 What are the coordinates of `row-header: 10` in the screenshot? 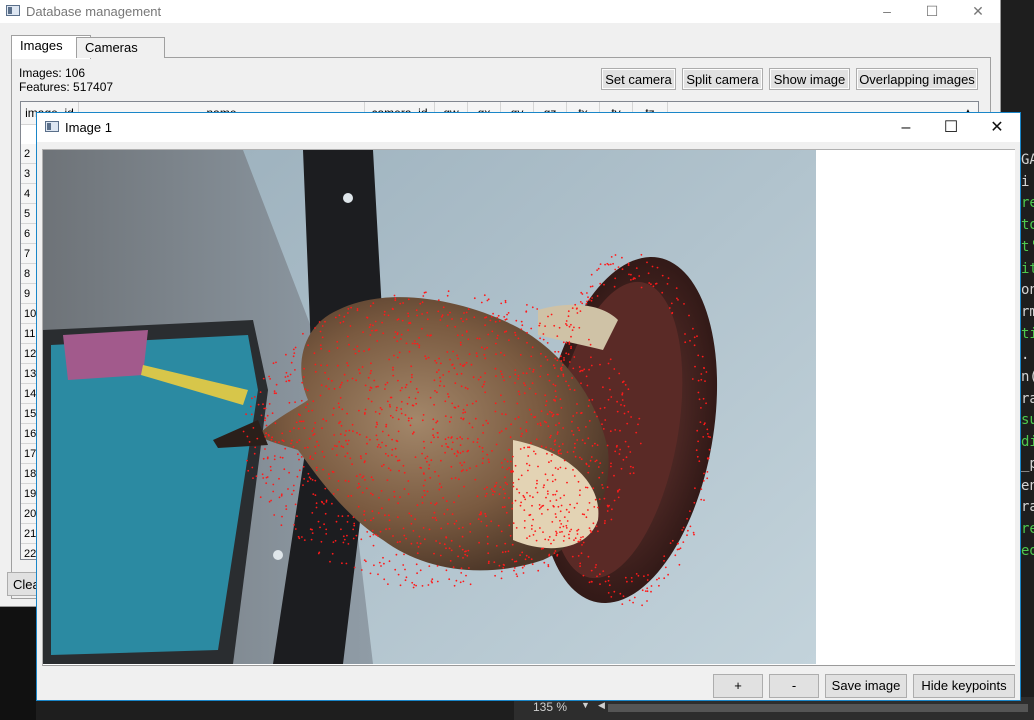 It's located at (29, 314).